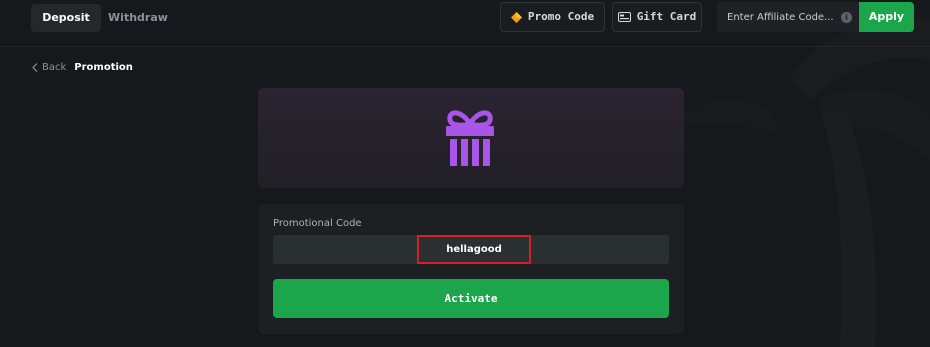 The width and height of the screenshot is (930, 347). I want to click on tab-withdraw: Withdraw, so click(138, 18).